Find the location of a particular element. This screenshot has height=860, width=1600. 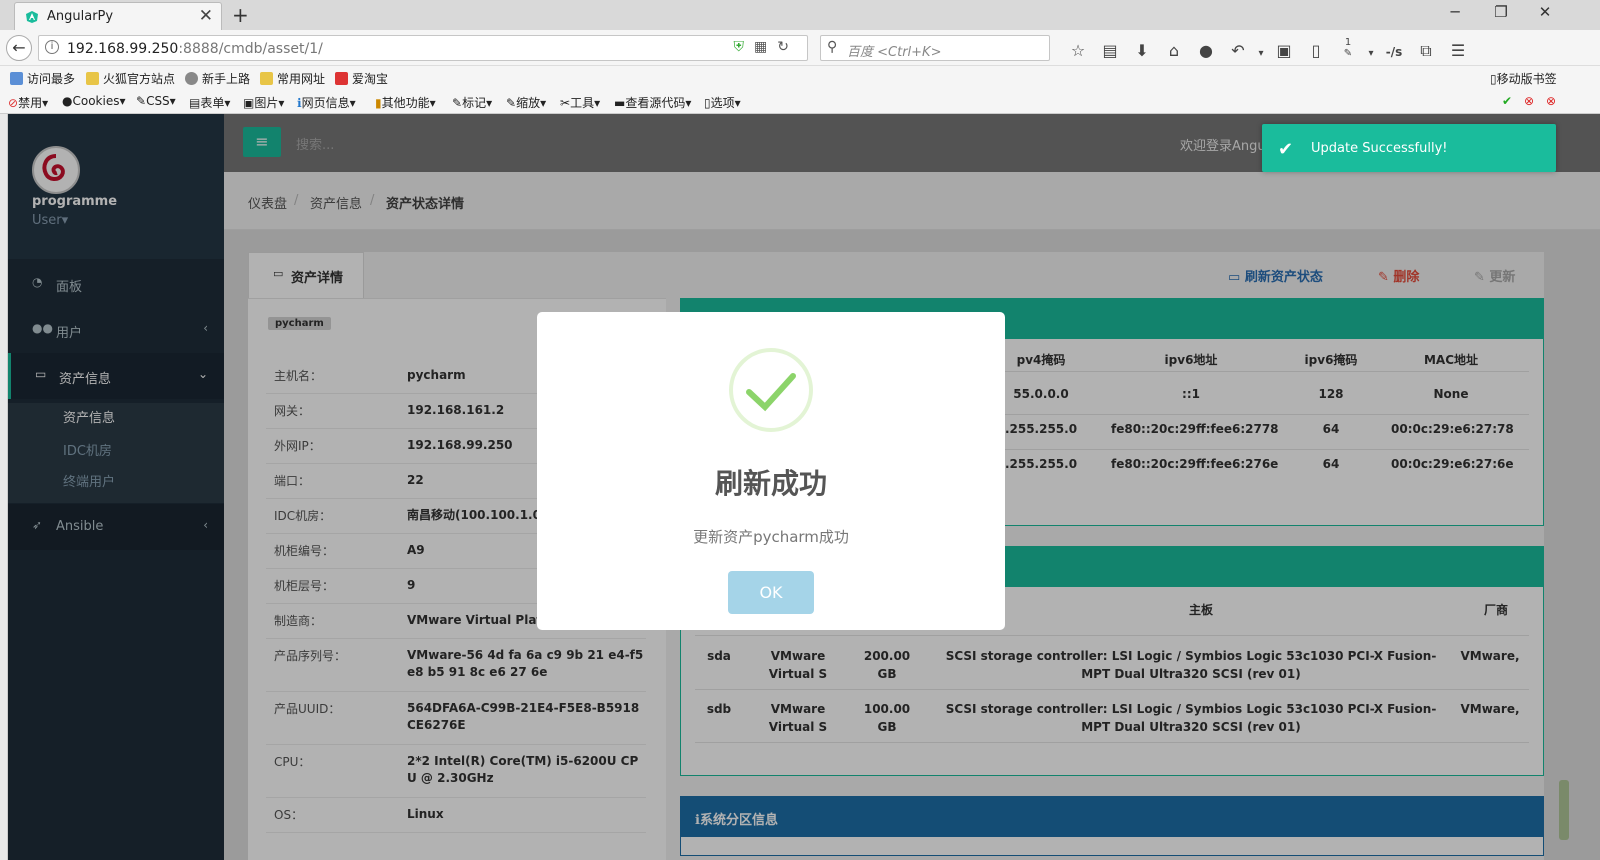

shield-icon: ⛨ is located at coordinates (744, 47).